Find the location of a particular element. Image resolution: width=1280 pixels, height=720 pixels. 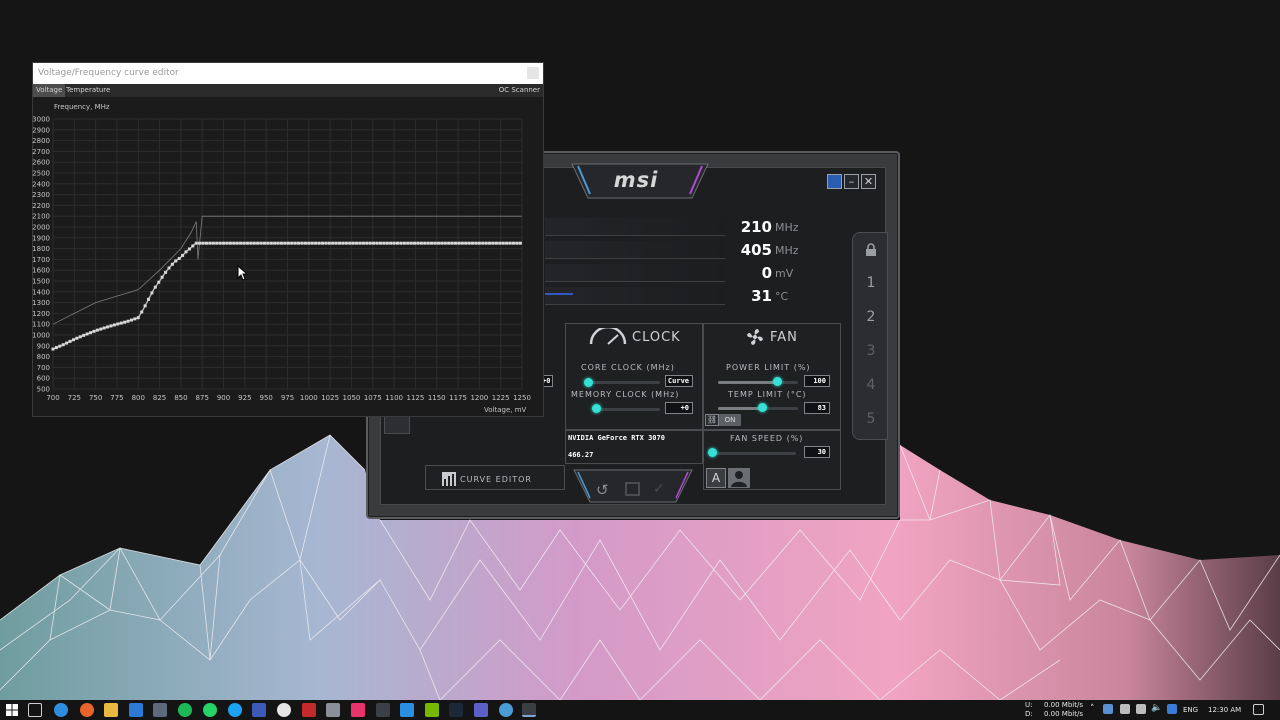

reset-icon: ↺ is located at coordinates (602, 490).